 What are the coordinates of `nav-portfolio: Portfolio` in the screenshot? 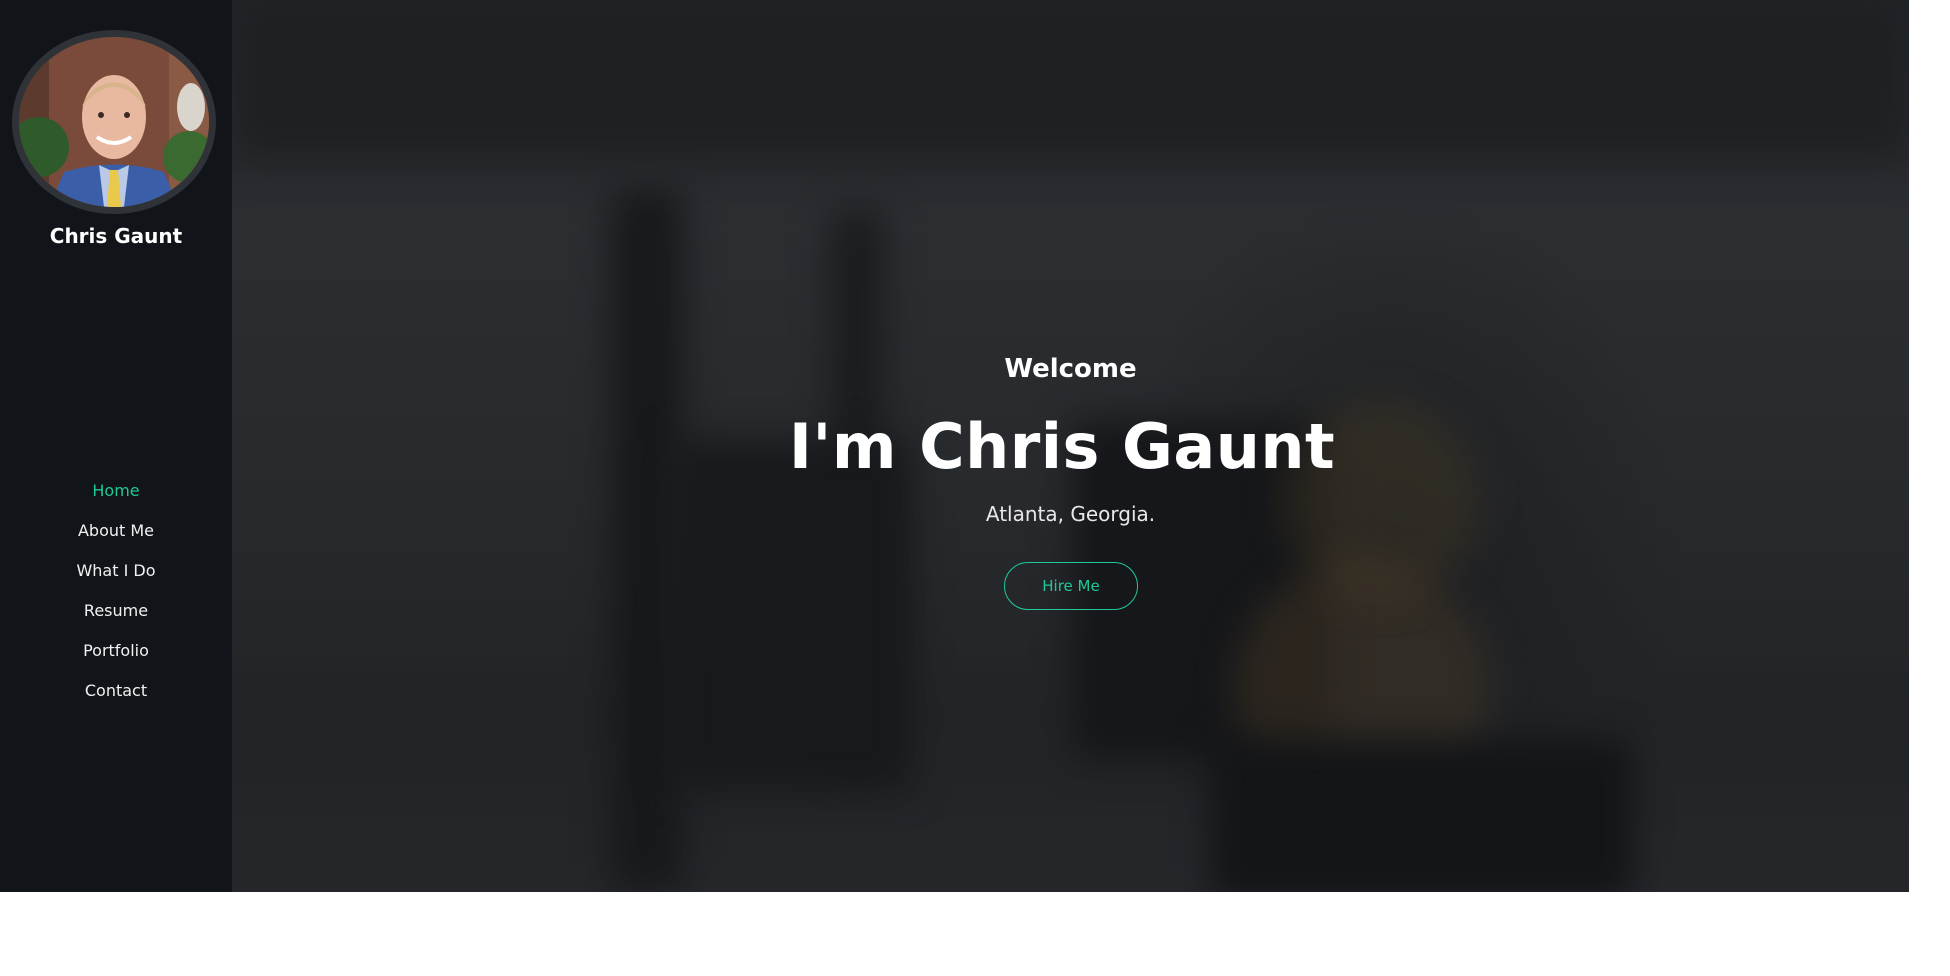 It's located at (116, 659).